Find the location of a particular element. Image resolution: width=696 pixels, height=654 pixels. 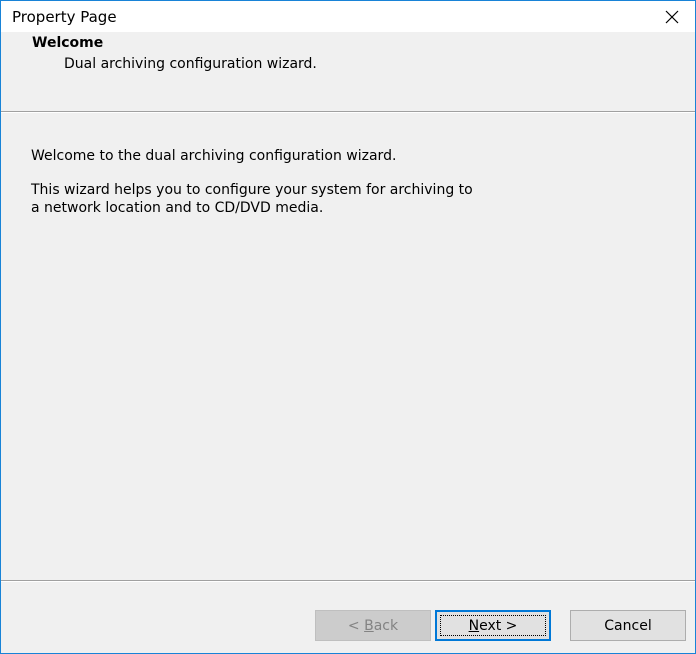

back-button-accelerator: B is located at coordinates (369, 625).